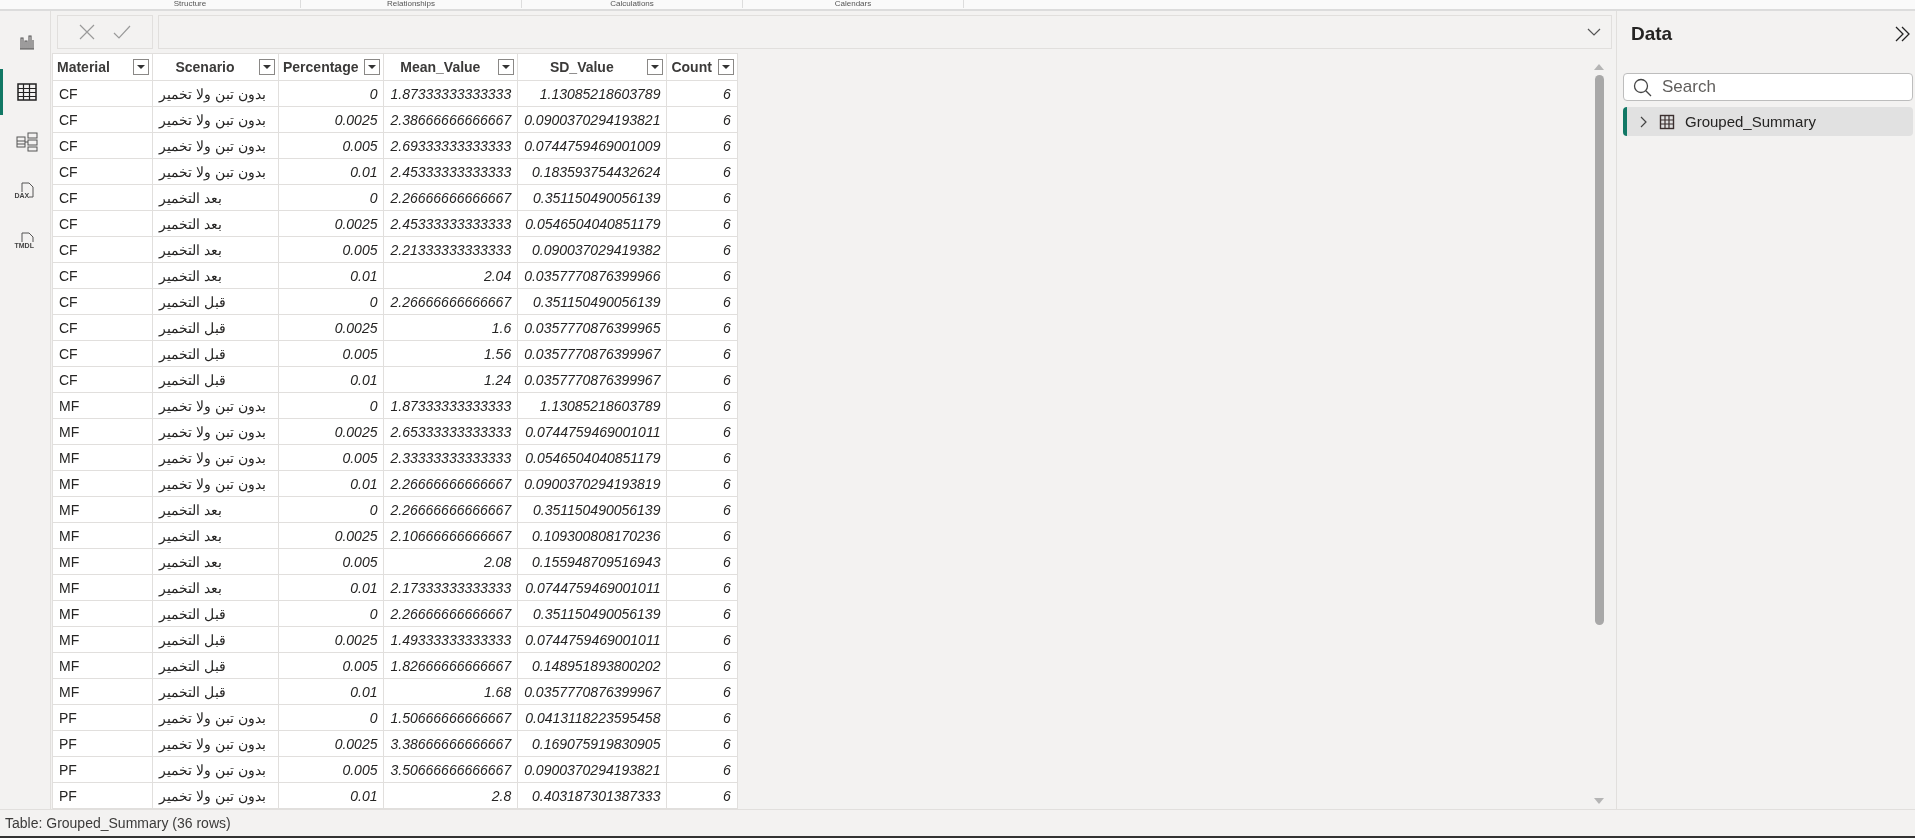 The height and width of the screenshot is (838, 1915). What do you see at coordinates (451, 639) in the screenshot?
I see `table-cell: 1.49333333333333` at bounding box center [451, 639].